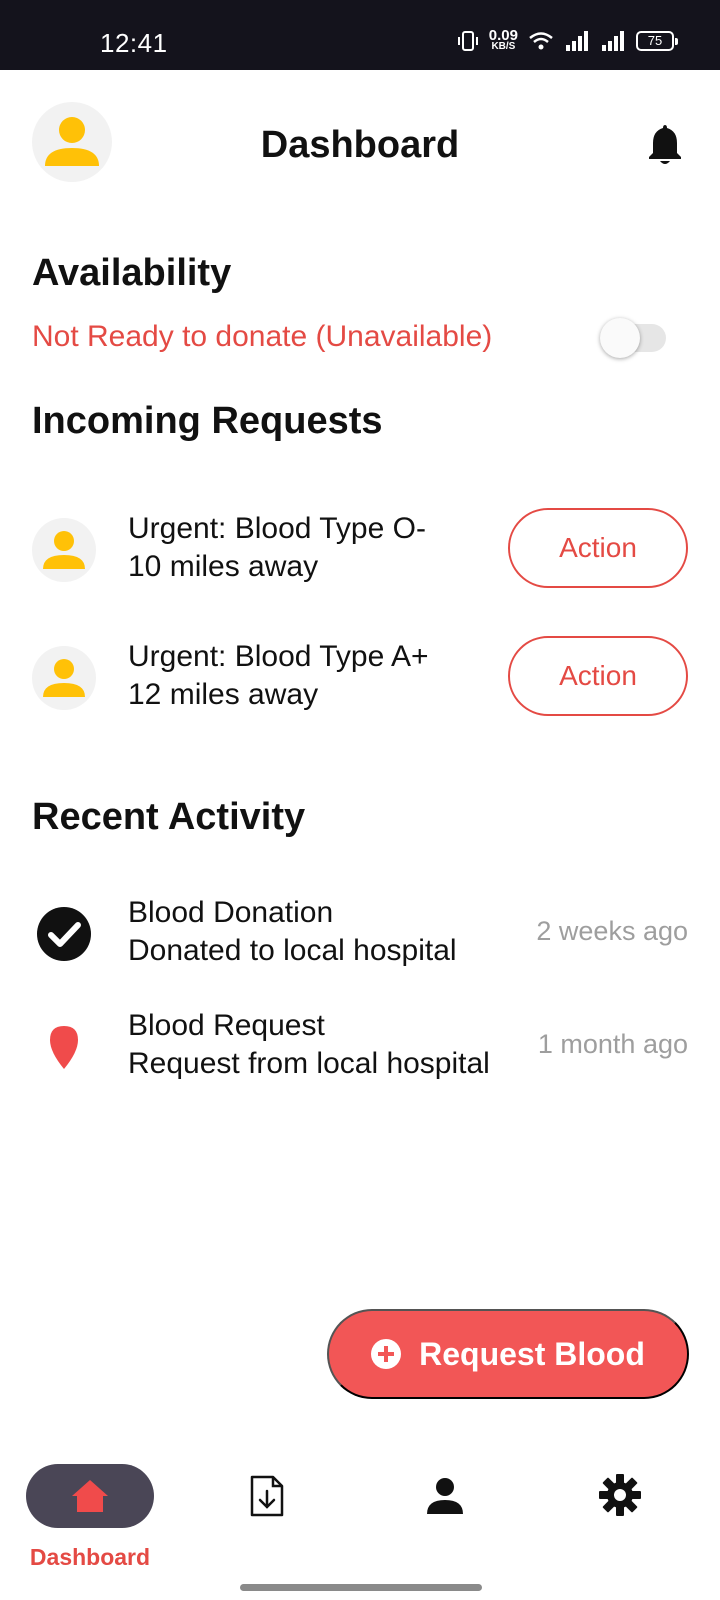 This screenshot has width=720, height=1600. I want to click on availability-toggle, so click(633, 338).